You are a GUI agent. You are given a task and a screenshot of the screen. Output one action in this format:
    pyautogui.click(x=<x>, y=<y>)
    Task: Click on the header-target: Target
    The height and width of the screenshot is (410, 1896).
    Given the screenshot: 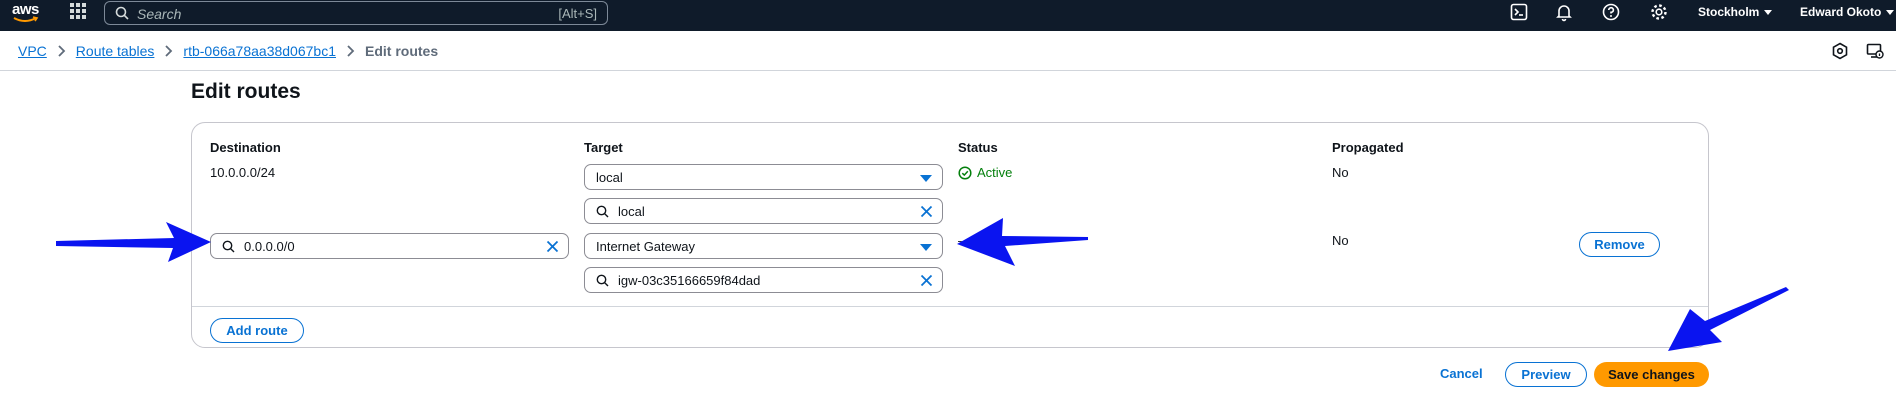 What is the action you would take?
    pyautogui.click(x=603, y=147)
    